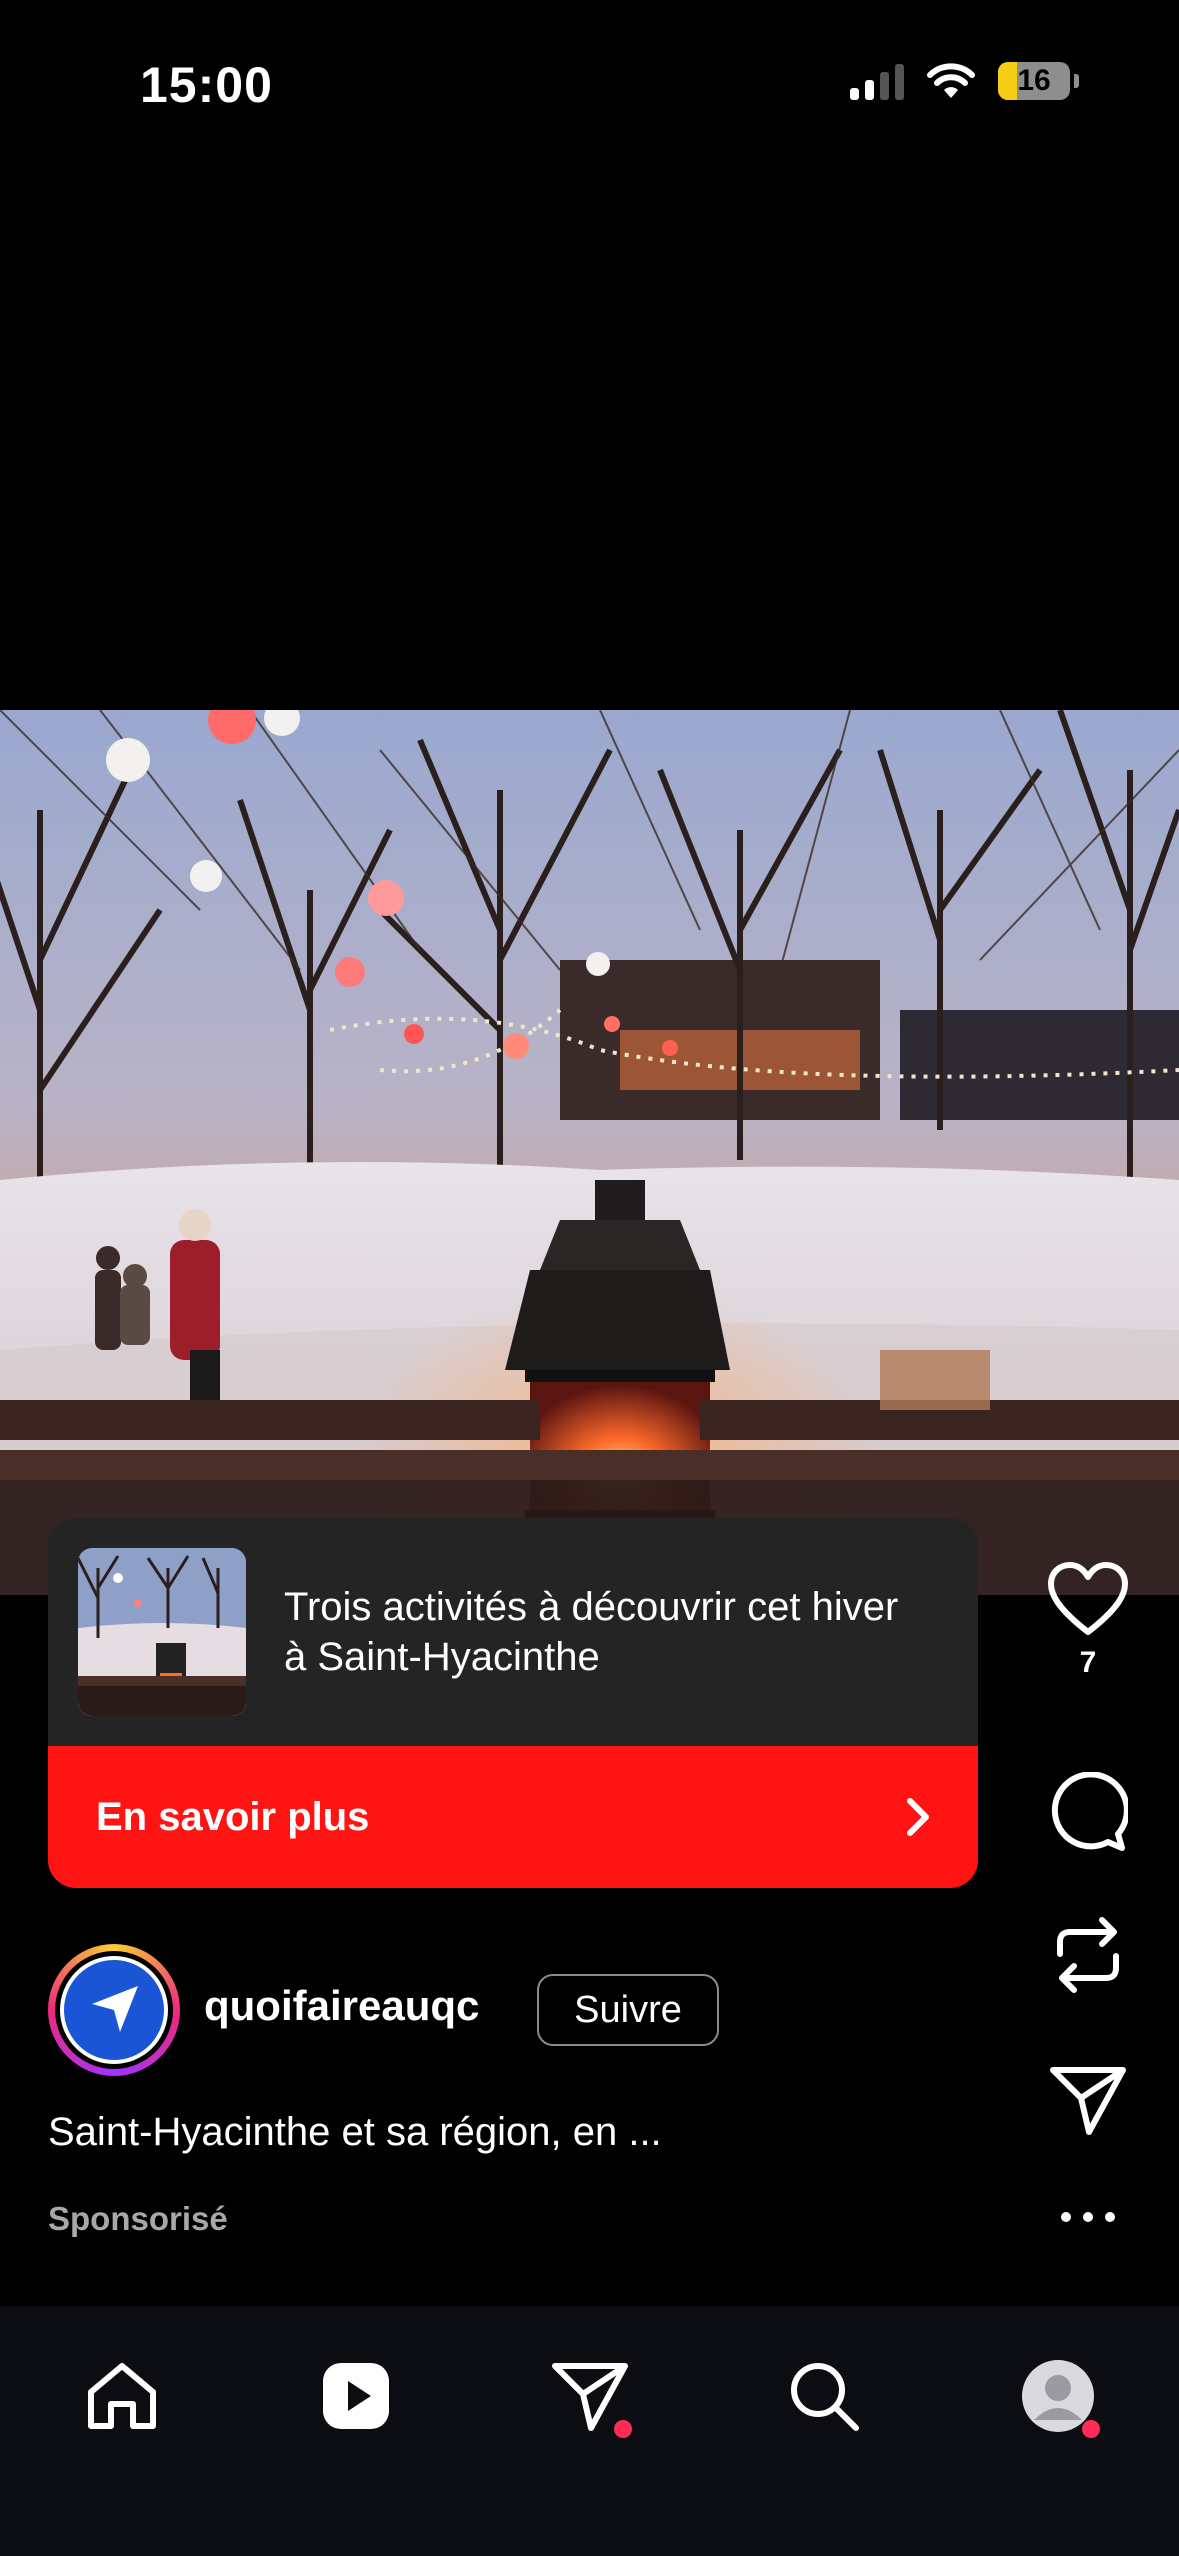  I want to click on learn-more-label: En savoir plus, so click(233, 1816).